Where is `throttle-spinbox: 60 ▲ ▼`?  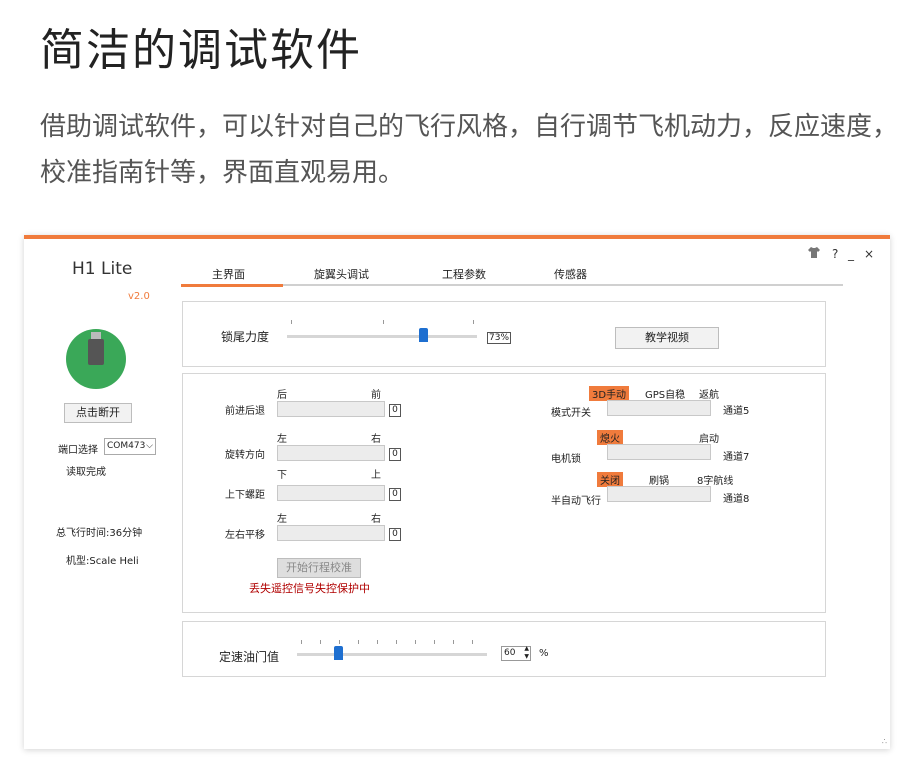
throttle-spinbox: 60 ▲ ▼ is located at coordinates (516, 653).